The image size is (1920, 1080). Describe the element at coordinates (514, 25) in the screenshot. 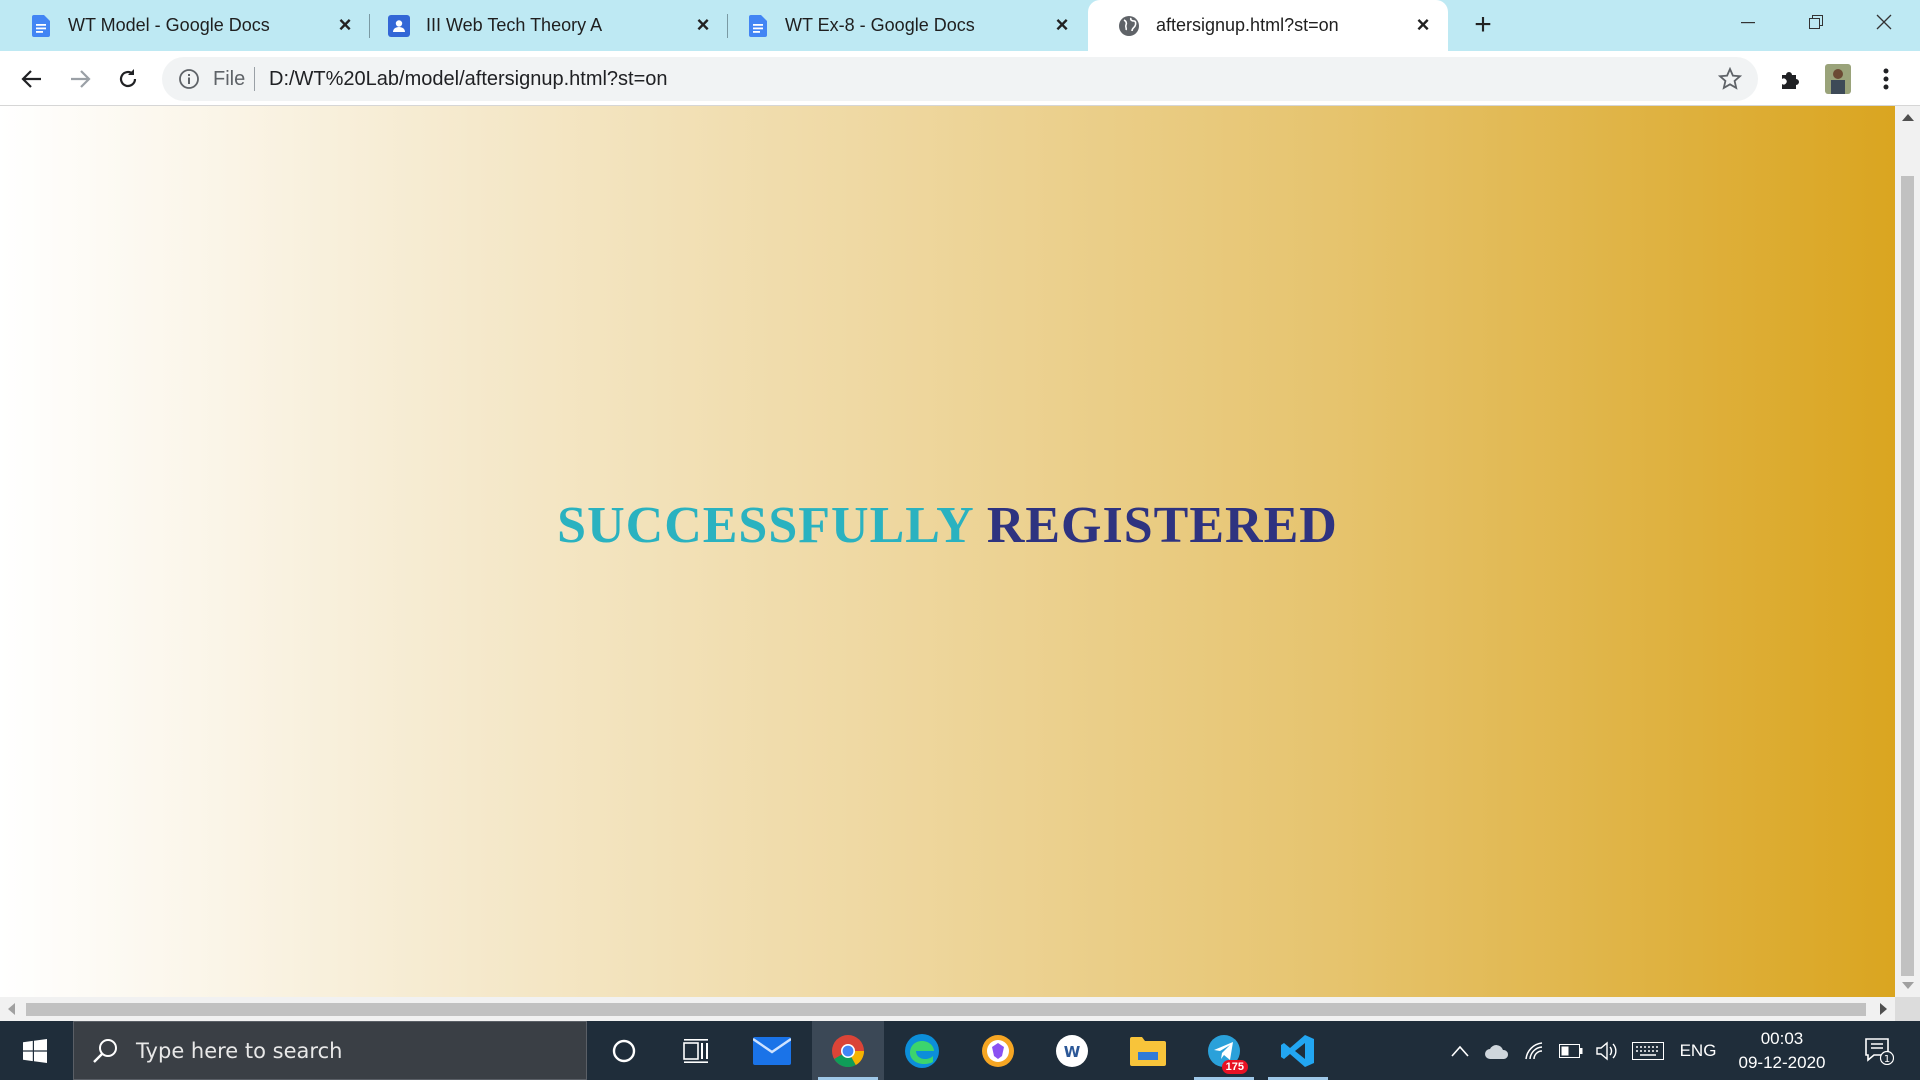

I see `tab-title: III Web Tech Theory A` at that location.